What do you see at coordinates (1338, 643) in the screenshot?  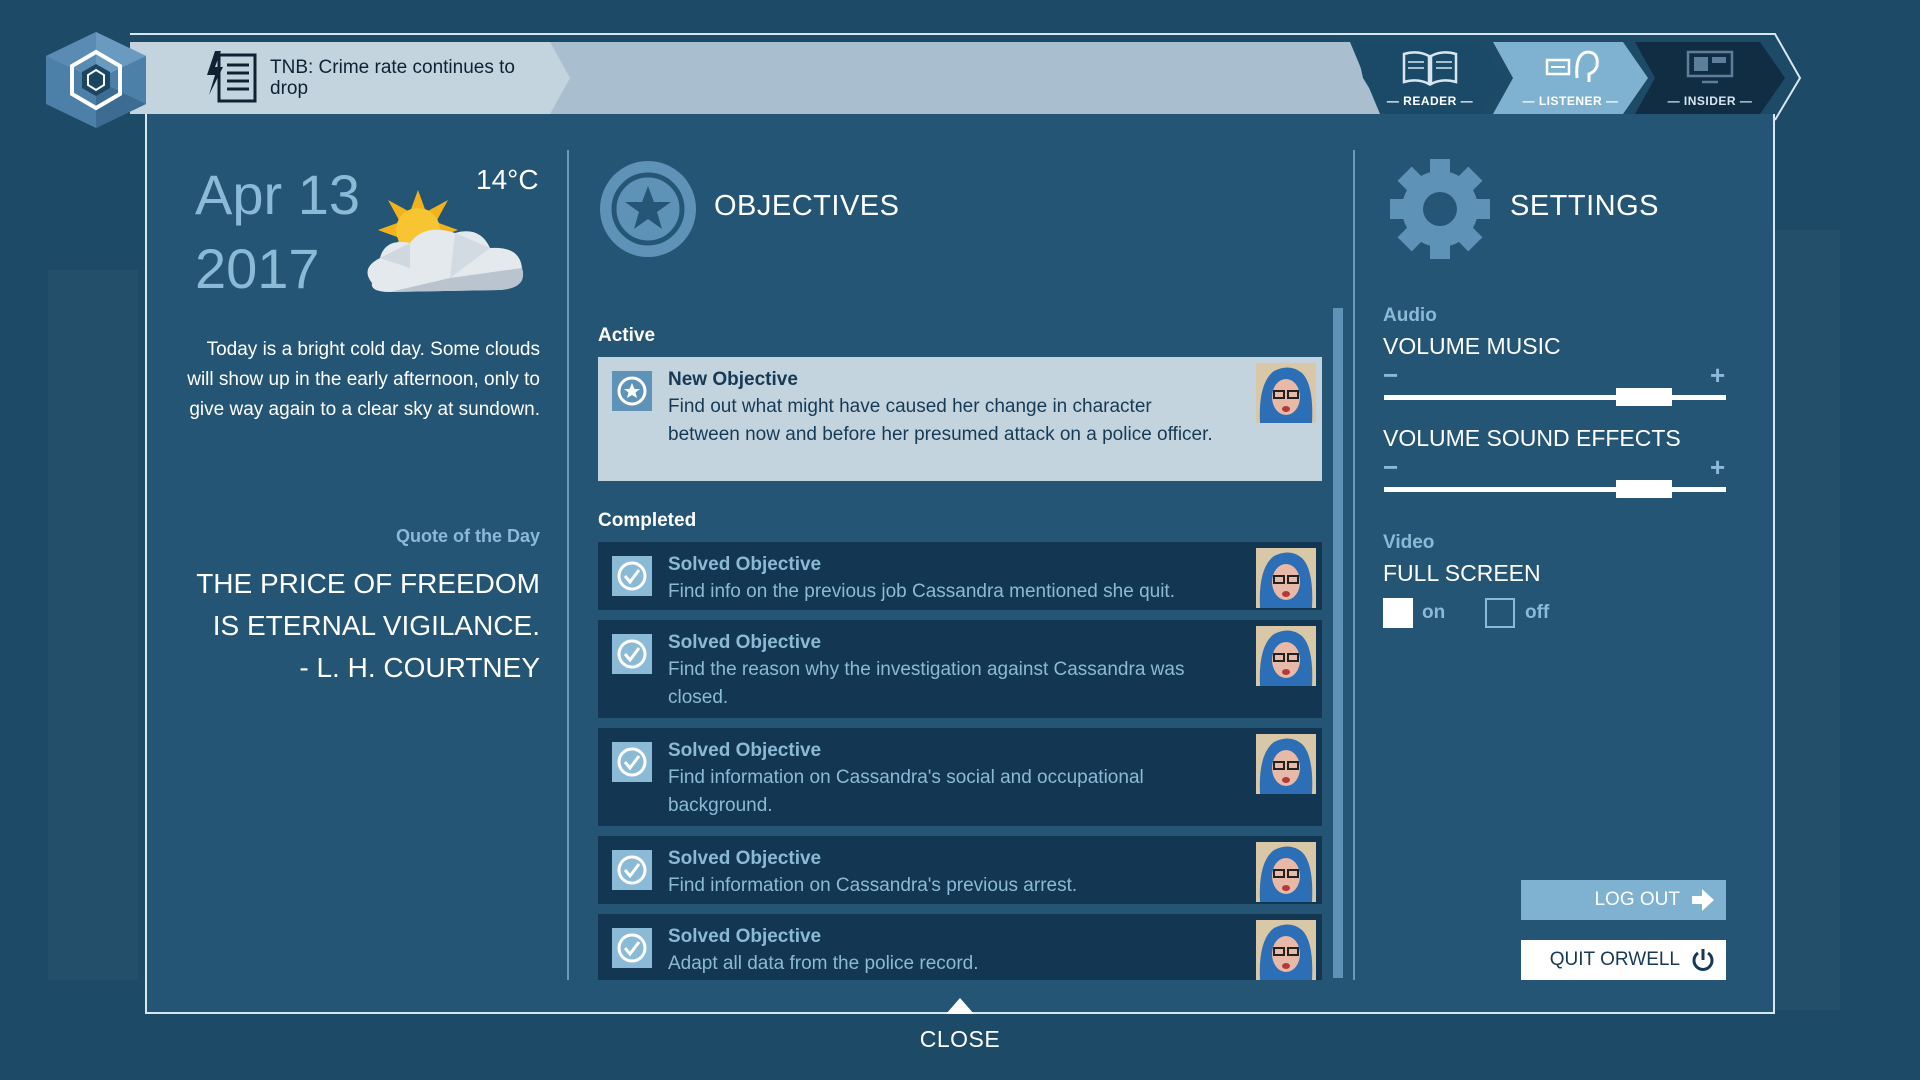 I see `objectives-scrollbar` at bounding box center [1338, 643].